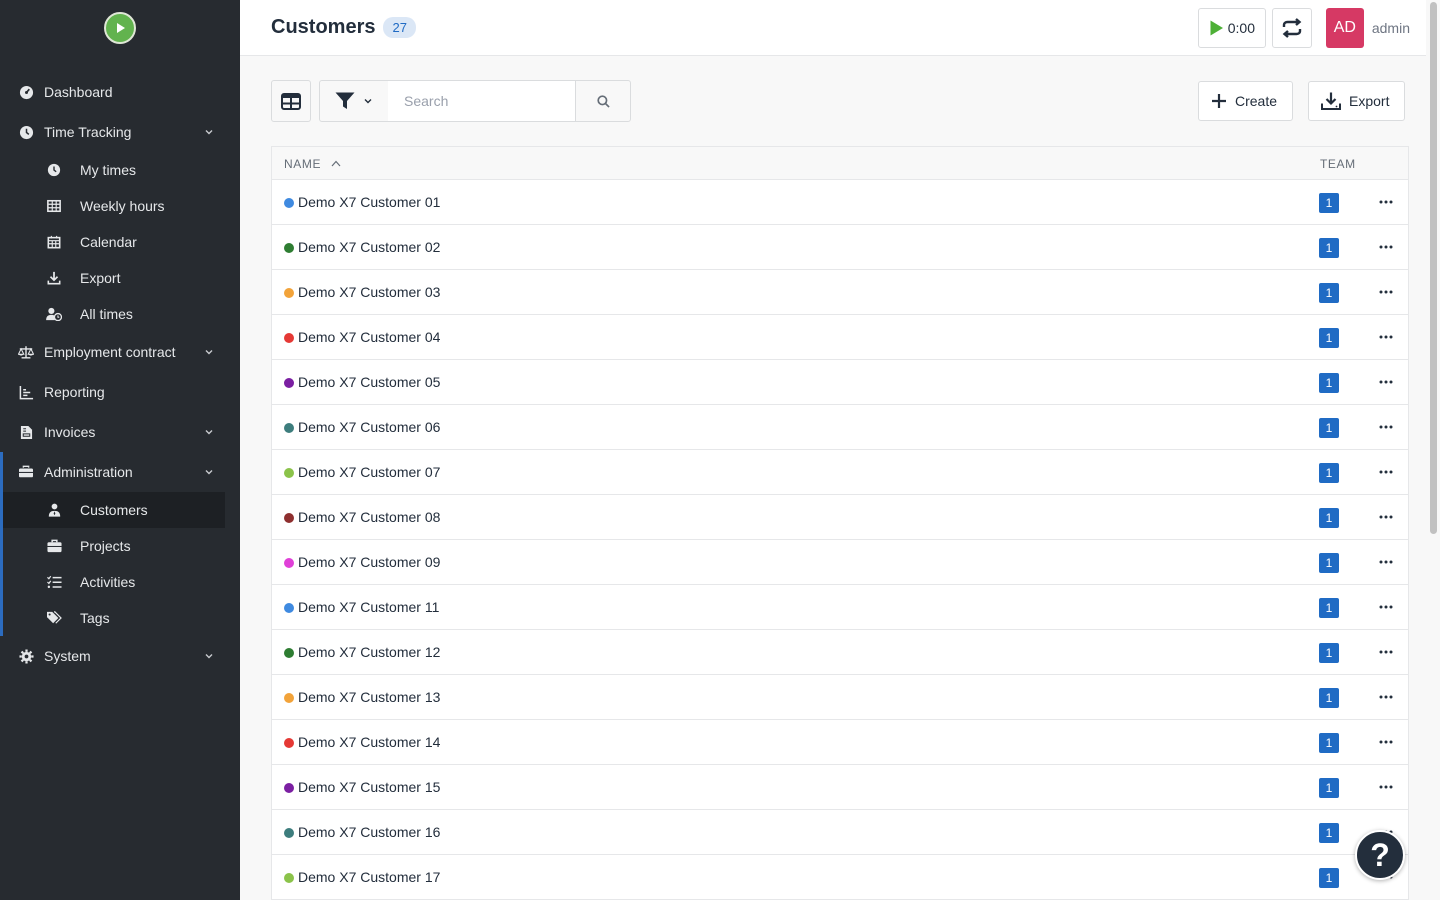 Image resolution: width=1440 pixels, height=900 pixels. Describe the element at coordinates (840, 517) in the screenshot. I see `table-row: Demo X7 Customer 08 1` at that location.